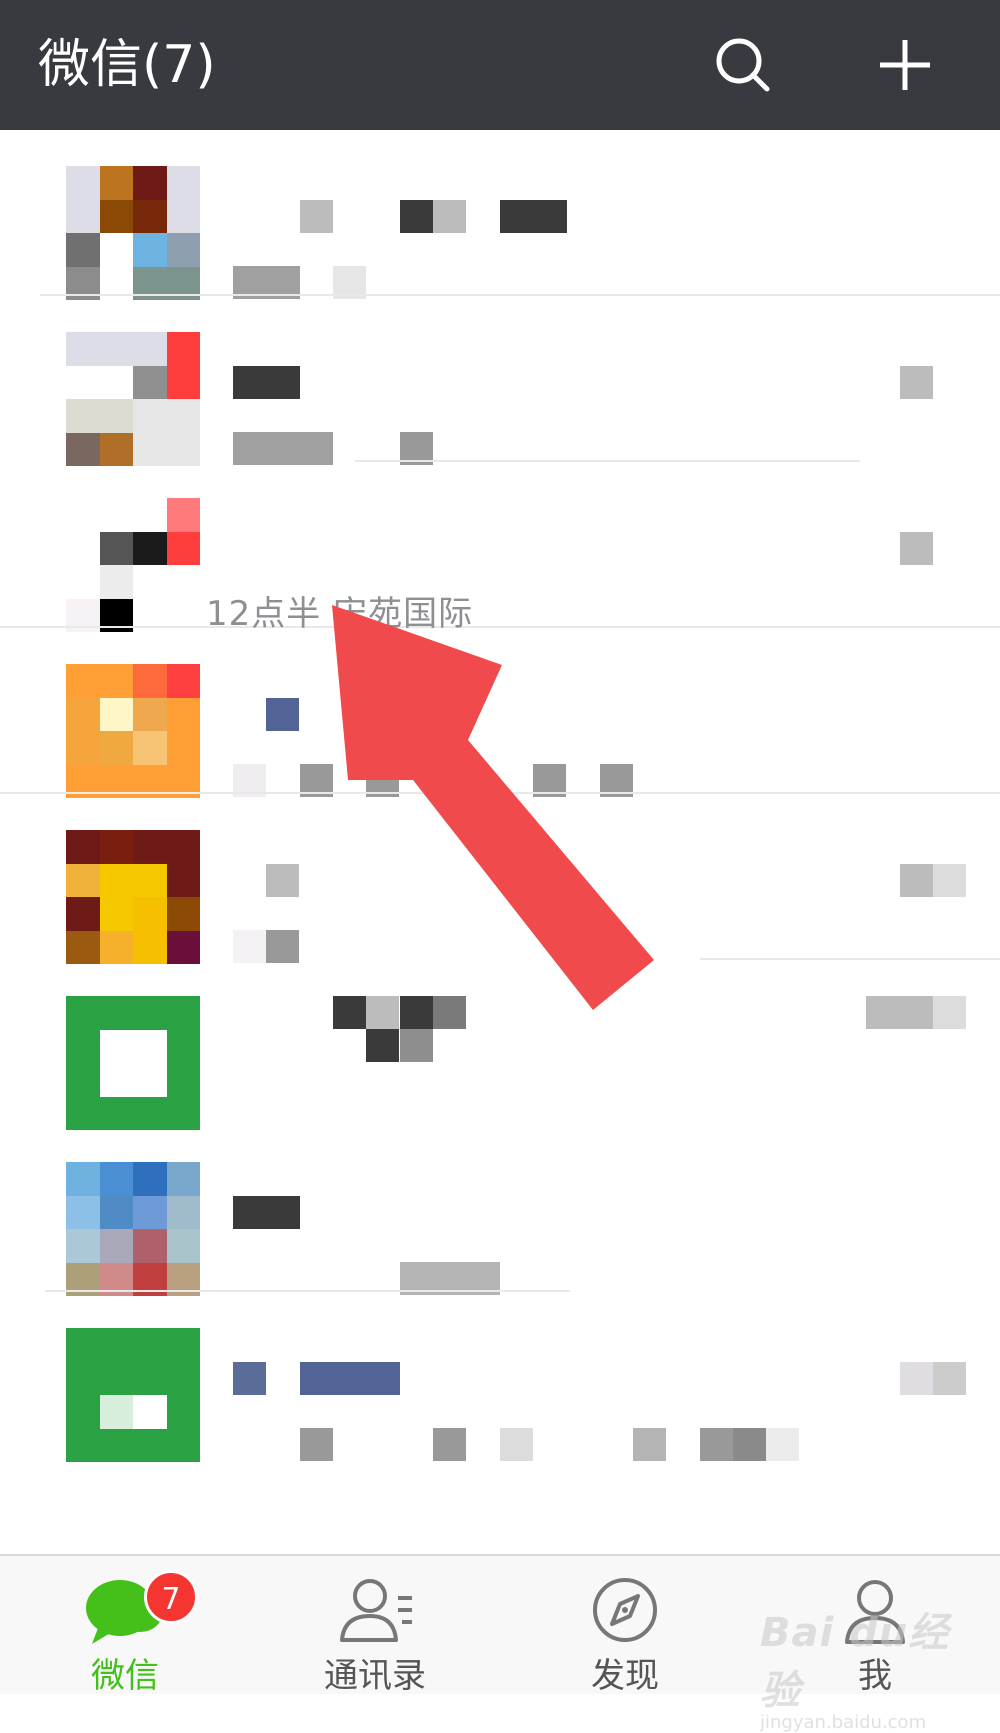  I want to click on add-button, so click(905, 65).